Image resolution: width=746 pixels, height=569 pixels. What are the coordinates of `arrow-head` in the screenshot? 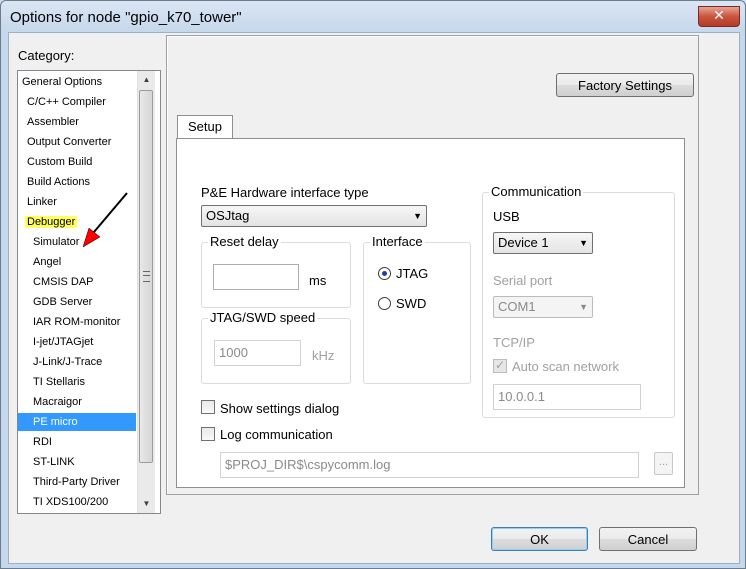 It's located at (91, 237).